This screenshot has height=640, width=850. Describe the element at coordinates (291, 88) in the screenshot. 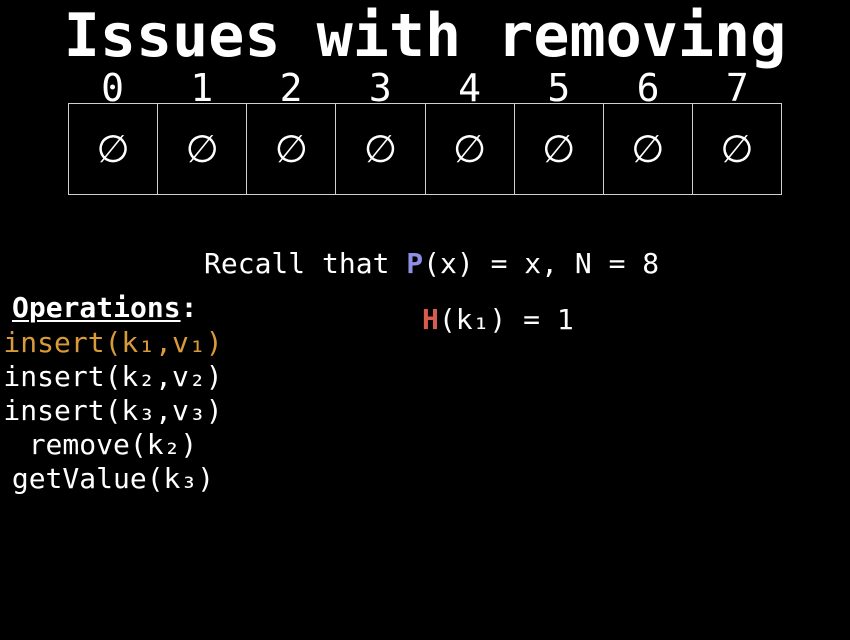

I see `index-label: 2` at that location.